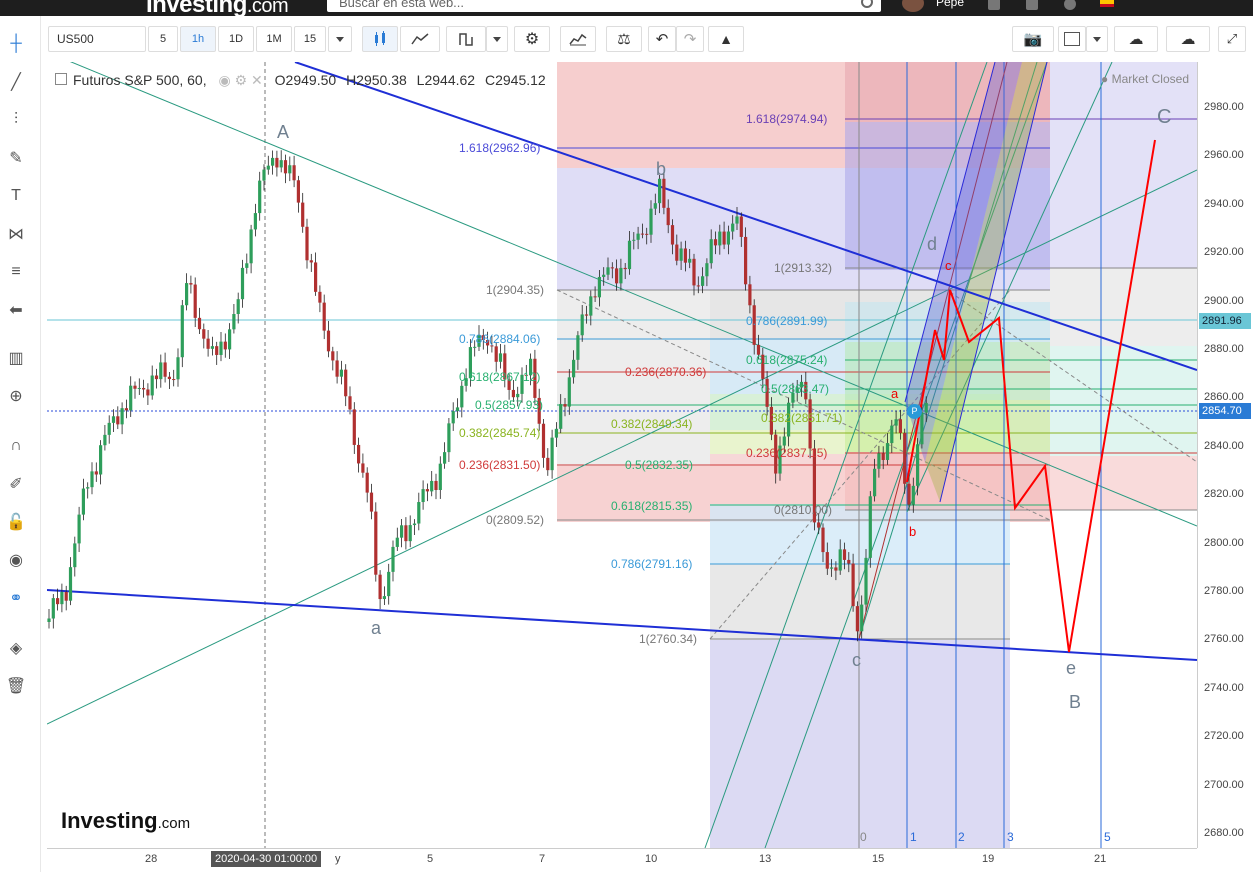 The image size is (1253, 873). What do you see at coordinates (16, 158) in the screenshot?
I see `brush-icon: ✎` at bounding box center [16, 158].